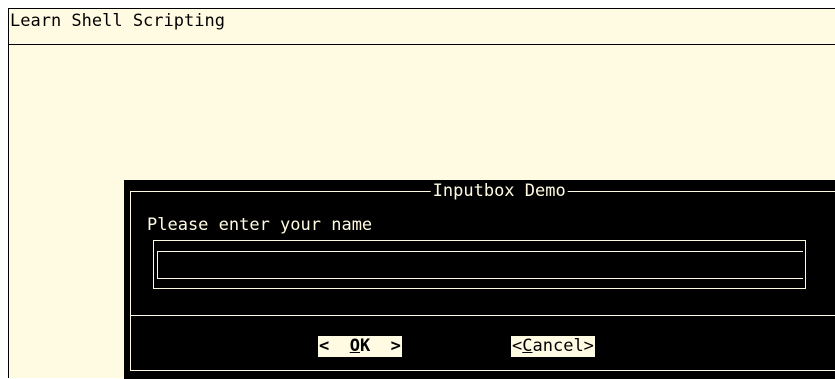  I want to click on ok-button-rest: K >, so click(380, 346).